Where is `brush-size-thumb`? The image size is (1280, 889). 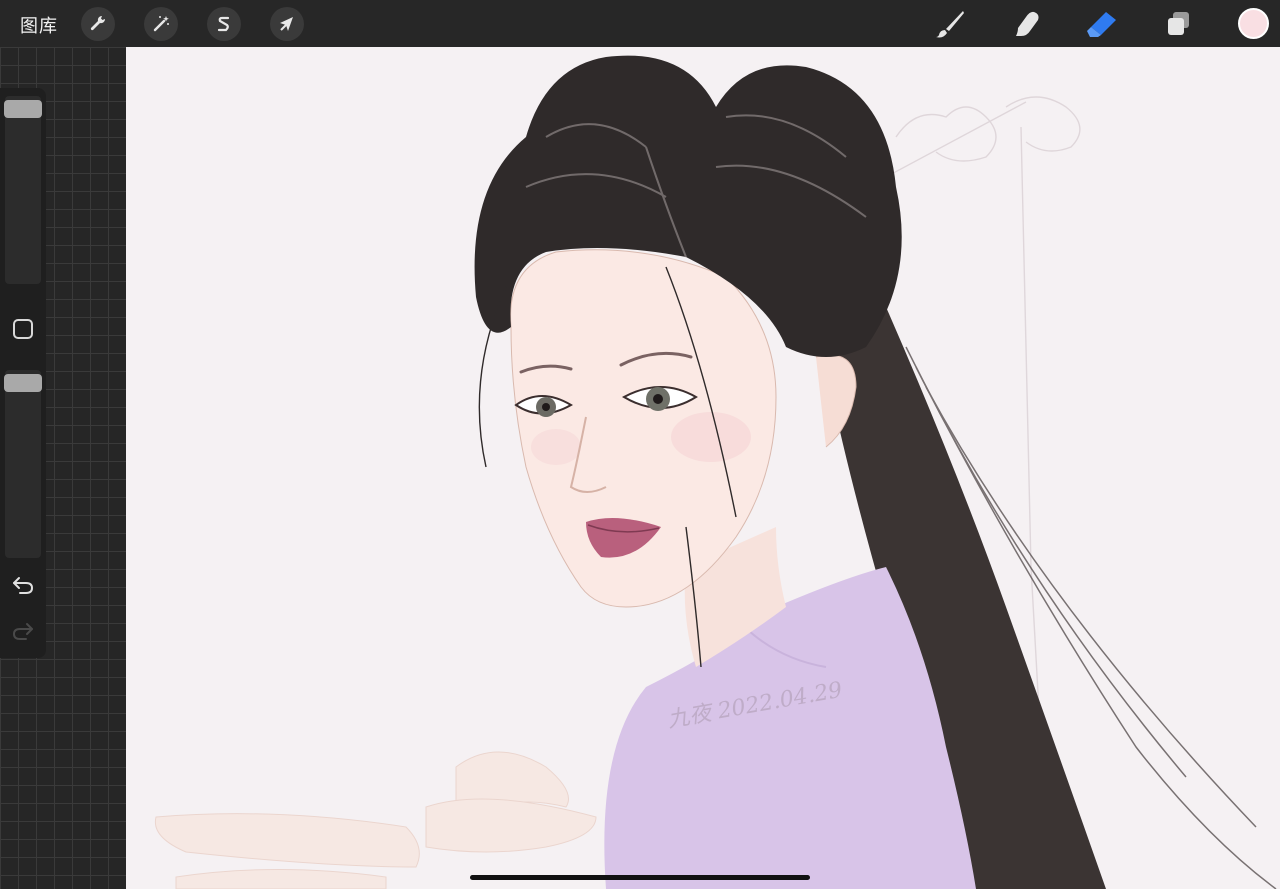
brush-size-thumb is located at coordinates (23, 109).